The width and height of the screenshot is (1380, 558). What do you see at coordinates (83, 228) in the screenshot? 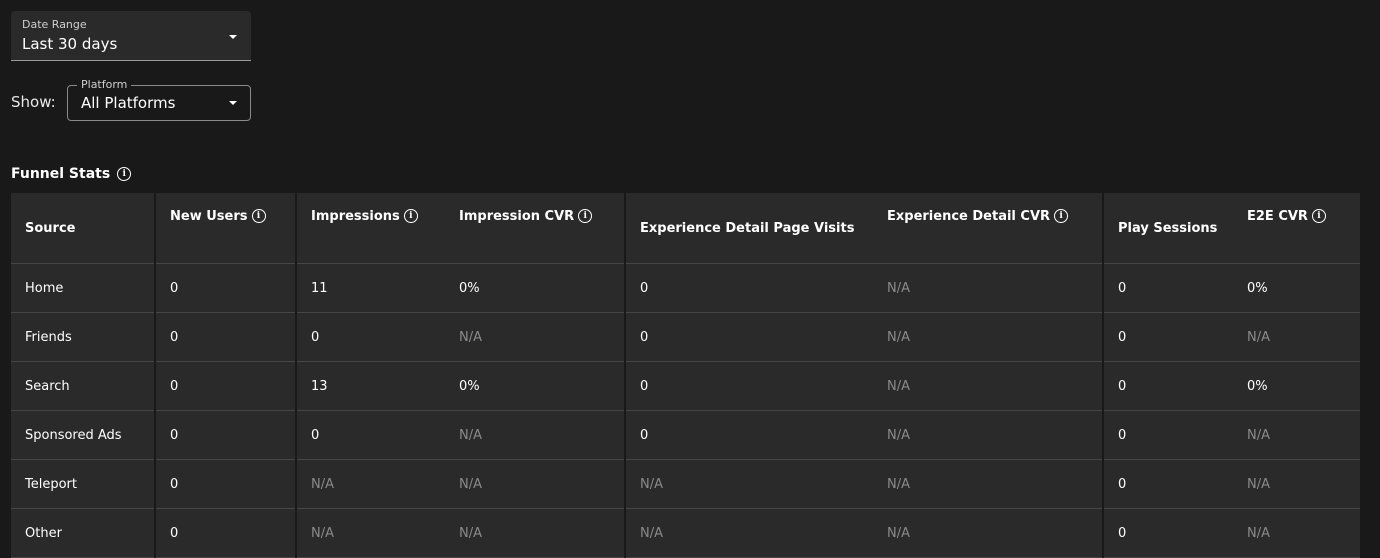
I see `column-header: Source` at bounding box center [83, 228].